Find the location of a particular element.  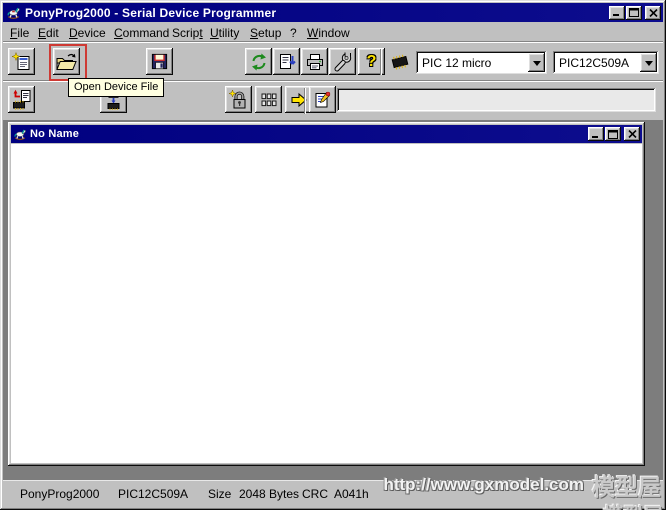

minimize-button is located at coordinates (617, 12).